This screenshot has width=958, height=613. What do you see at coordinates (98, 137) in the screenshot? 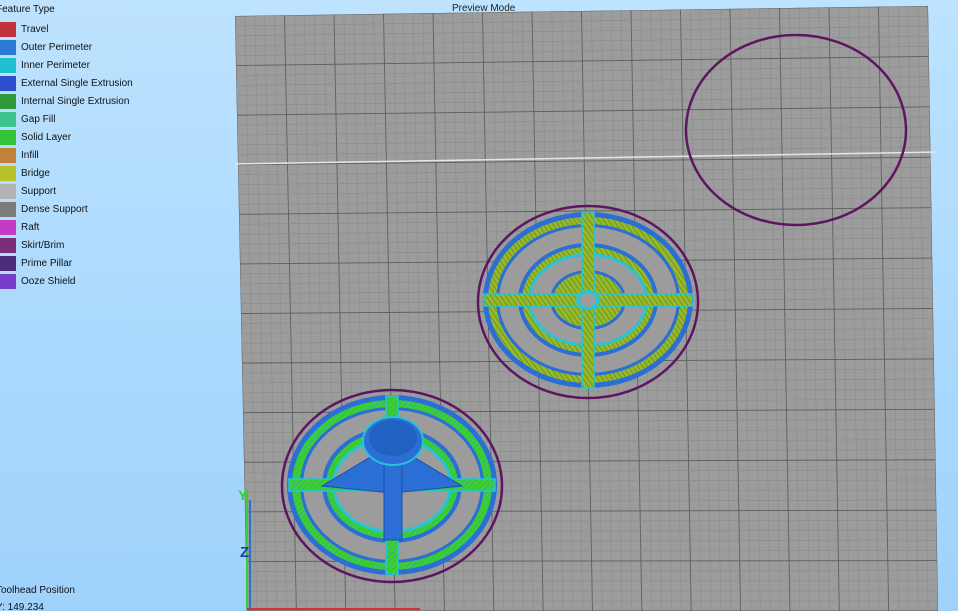
I see `legend-item-solid-layer: Solid Layer` at bounding box center [98, 137].